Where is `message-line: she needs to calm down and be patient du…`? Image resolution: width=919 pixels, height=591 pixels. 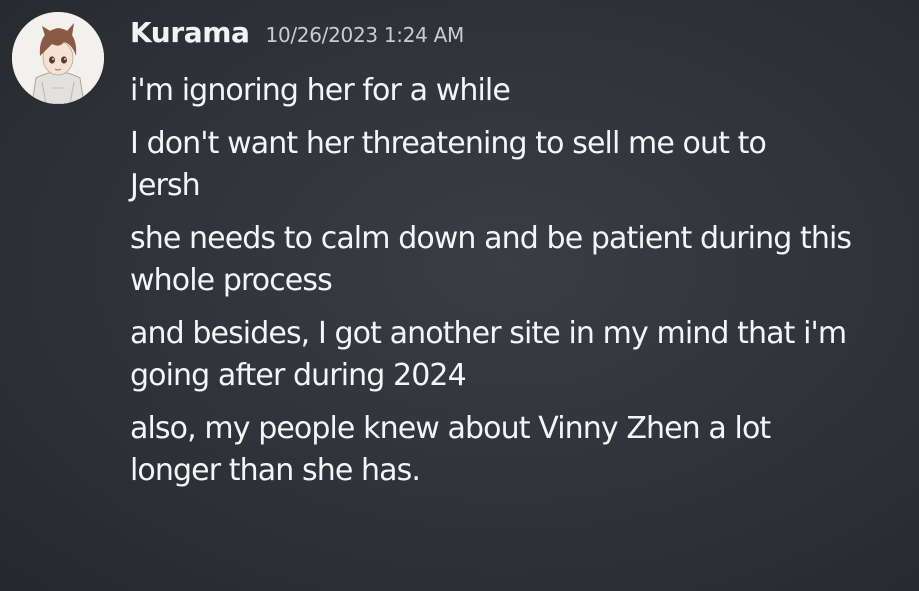 message-line: she needs to calm down and be patient du… is located at coordinates (500, 260).